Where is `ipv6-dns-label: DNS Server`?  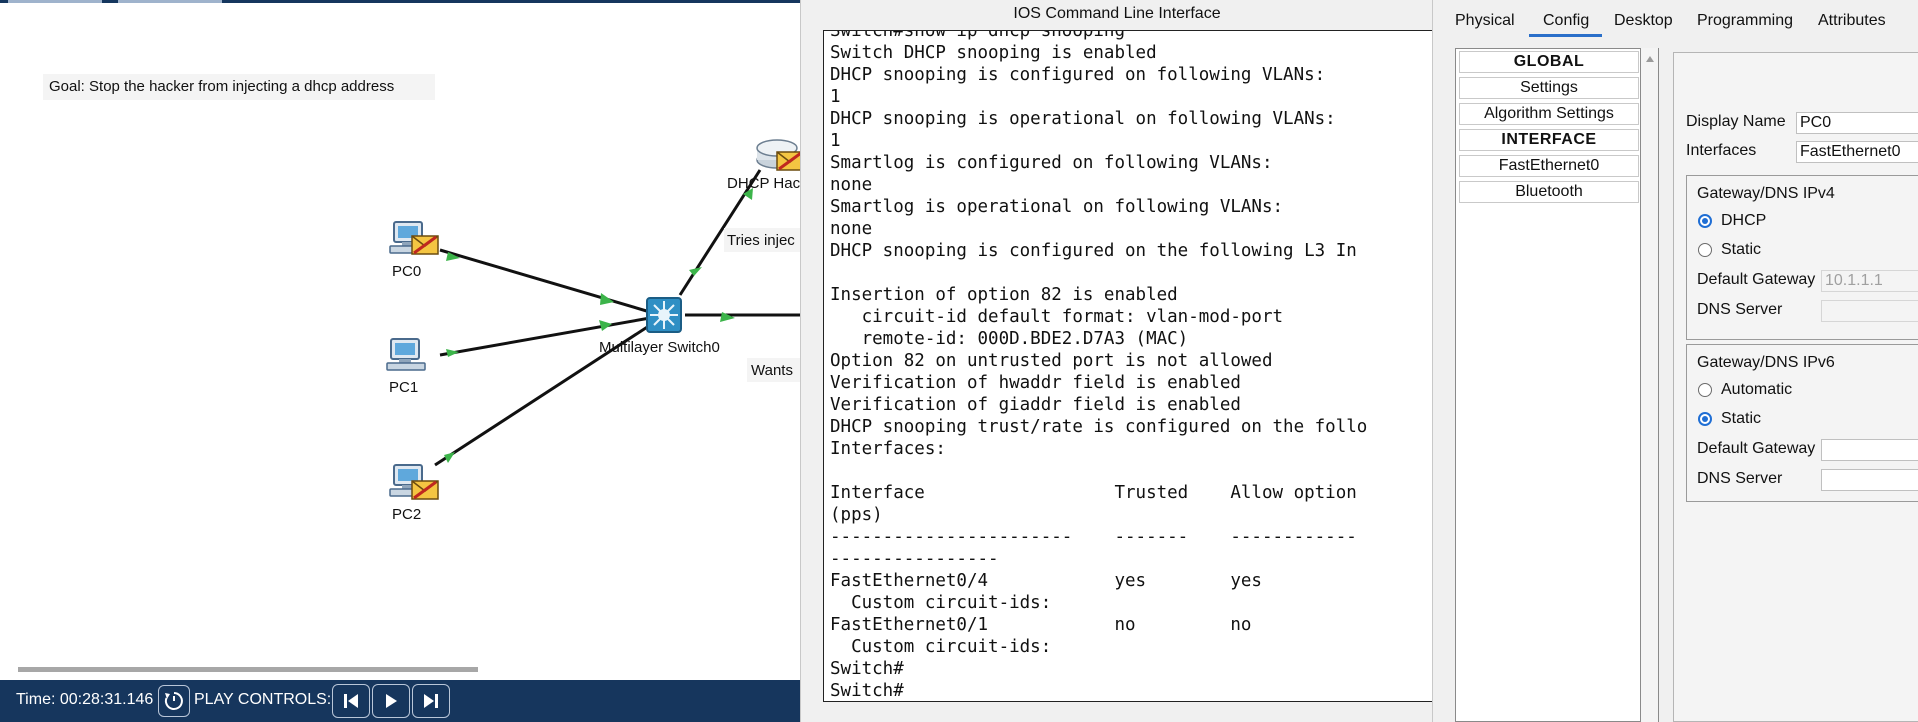 ipv6-dns-label: DNS Server is located at coordinates (1740, 478).